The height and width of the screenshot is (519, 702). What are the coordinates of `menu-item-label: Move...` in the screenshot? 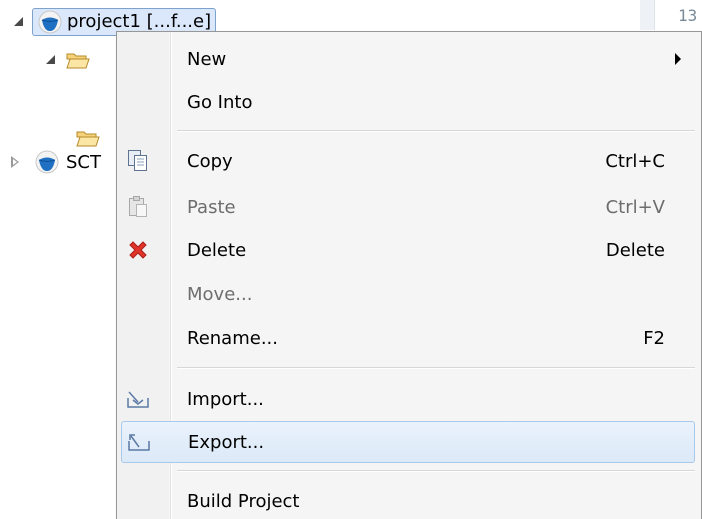 It's located at (220, 294).